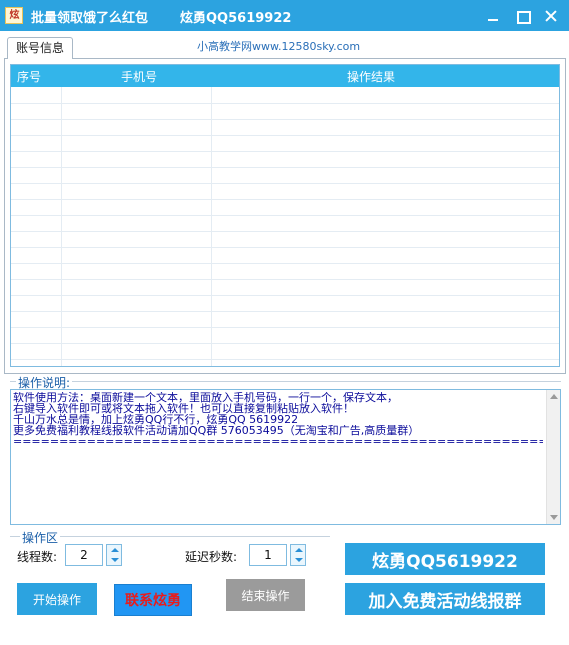 Image resolution: width=569 pixels, height=645 pixels. What do you see at coordinates (299, 560) in the screenshot?
I see `delay-decrement-icon` at bounding box center [299, 560].